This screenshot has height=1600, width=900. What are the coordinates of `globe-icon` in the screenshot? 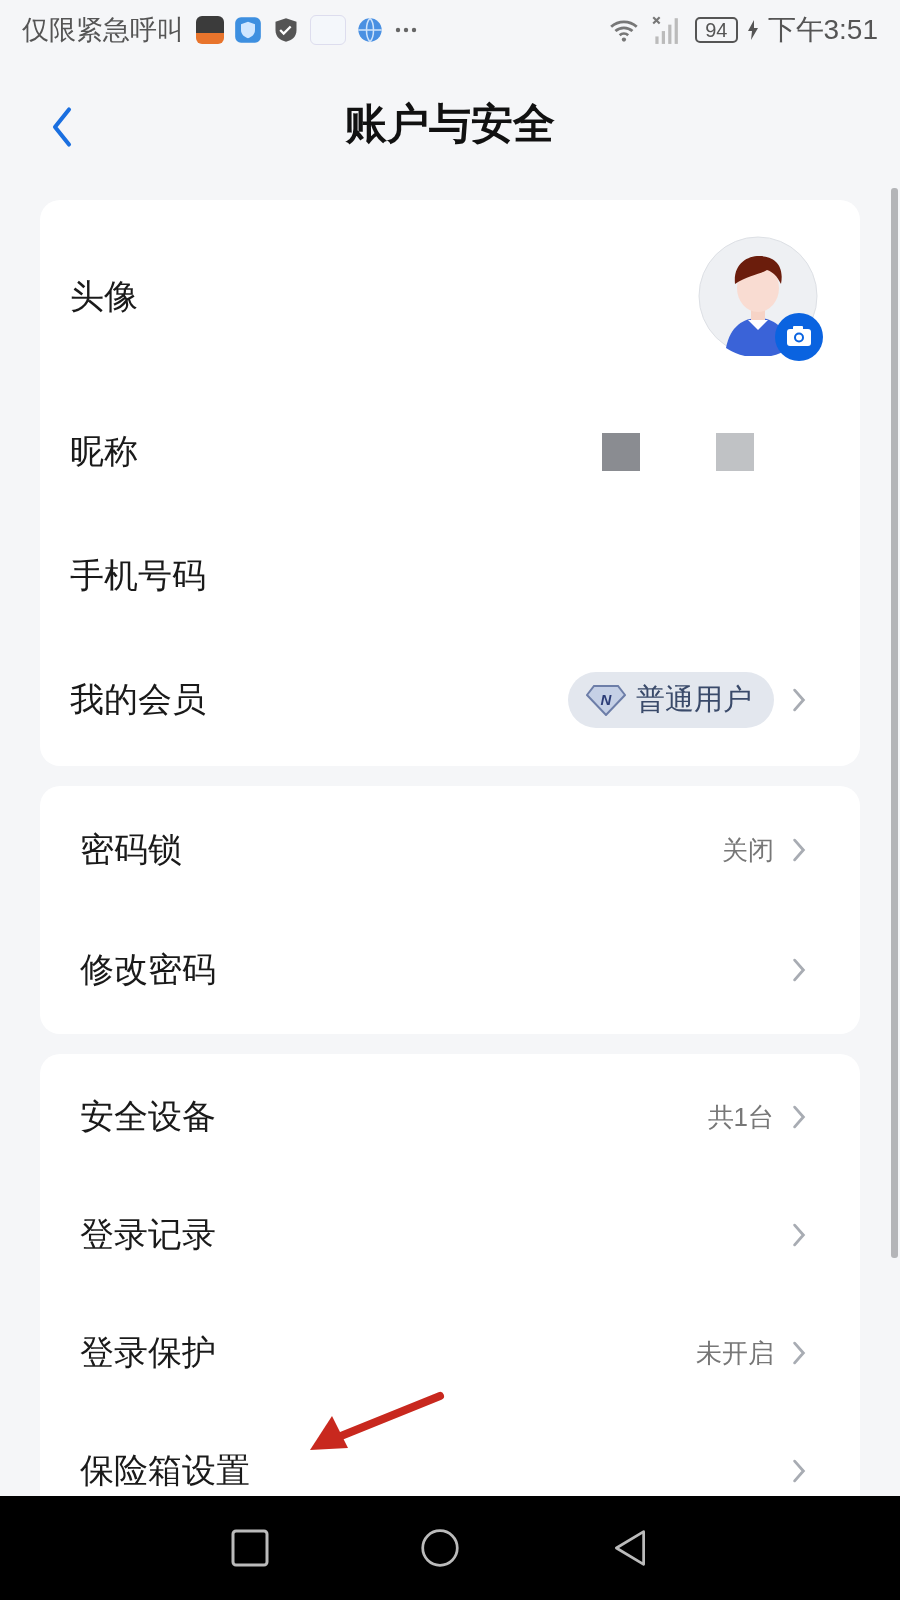 It's located at (370, 30).